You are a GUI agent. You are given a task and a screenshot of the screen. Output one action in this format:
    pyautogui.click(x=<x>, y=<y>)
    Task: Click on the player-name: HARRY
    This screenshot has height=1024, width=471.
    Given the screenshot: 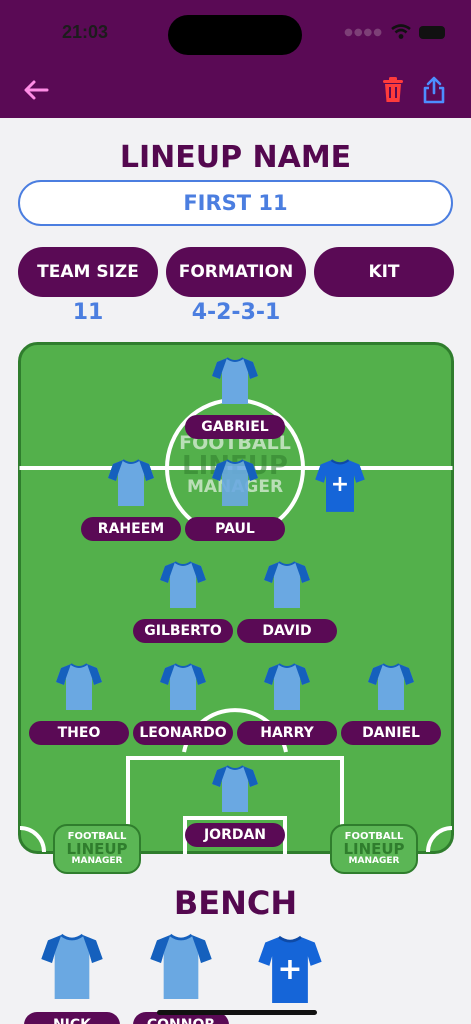 What is the action you would take?
    pyautogui.click(x=287, y=733)
    